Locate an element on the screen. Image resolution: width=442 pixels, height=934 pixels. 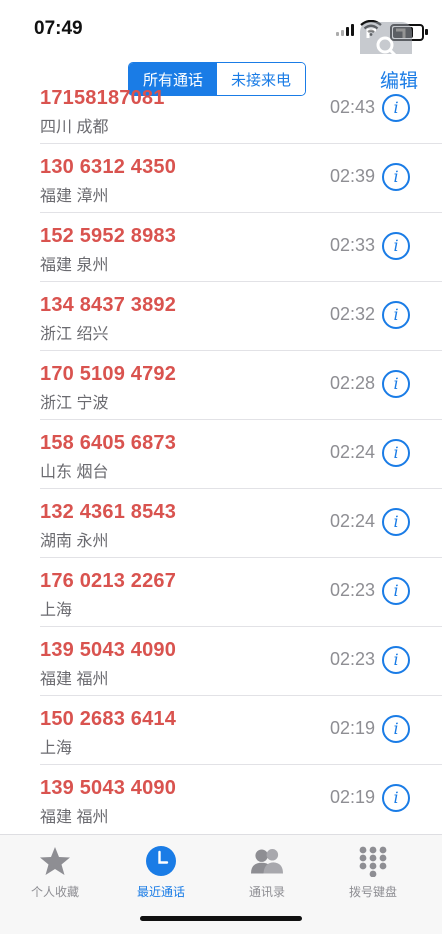
call-row: 158 6405 6873 山东 烟台 02:24 i is located at coordinates (221, 454).